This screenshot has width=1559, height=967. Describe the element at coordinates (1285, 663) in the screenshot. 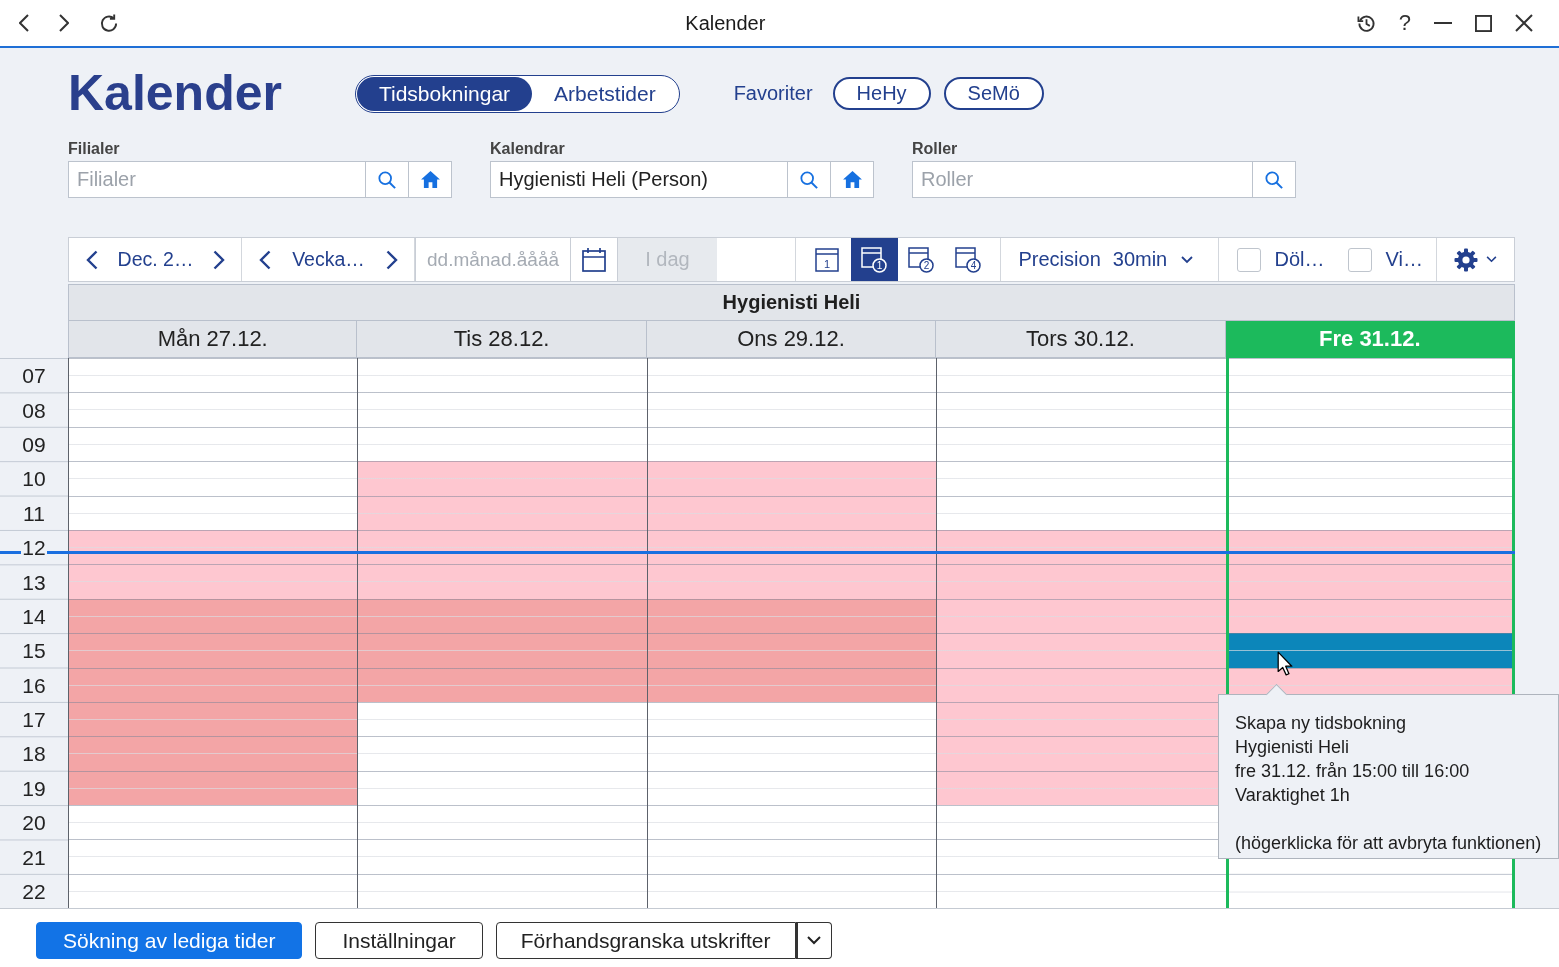

I see `cursor-icon` at that location.